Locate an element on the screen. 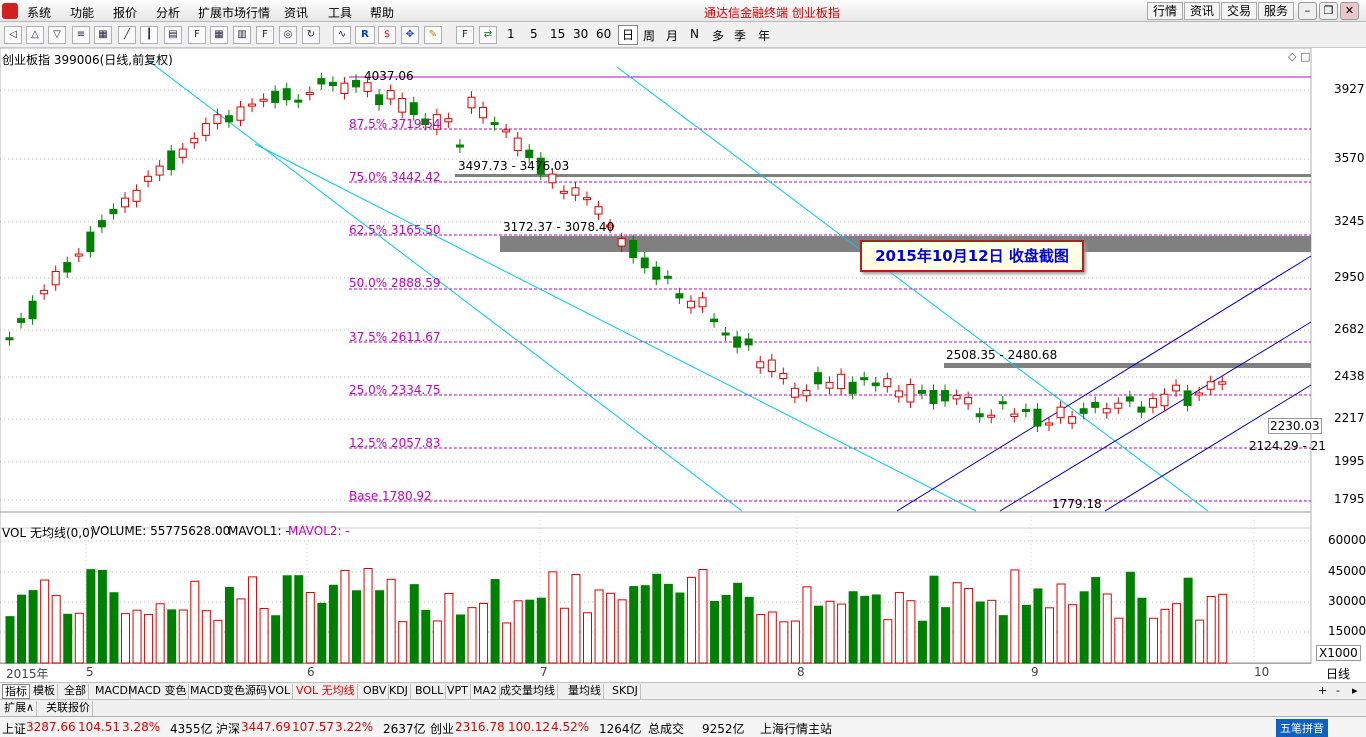 The width and height of the screenshot is (1366, 737). tab-vol-ma: 成交量均线 is located at coordinates (528, 691).